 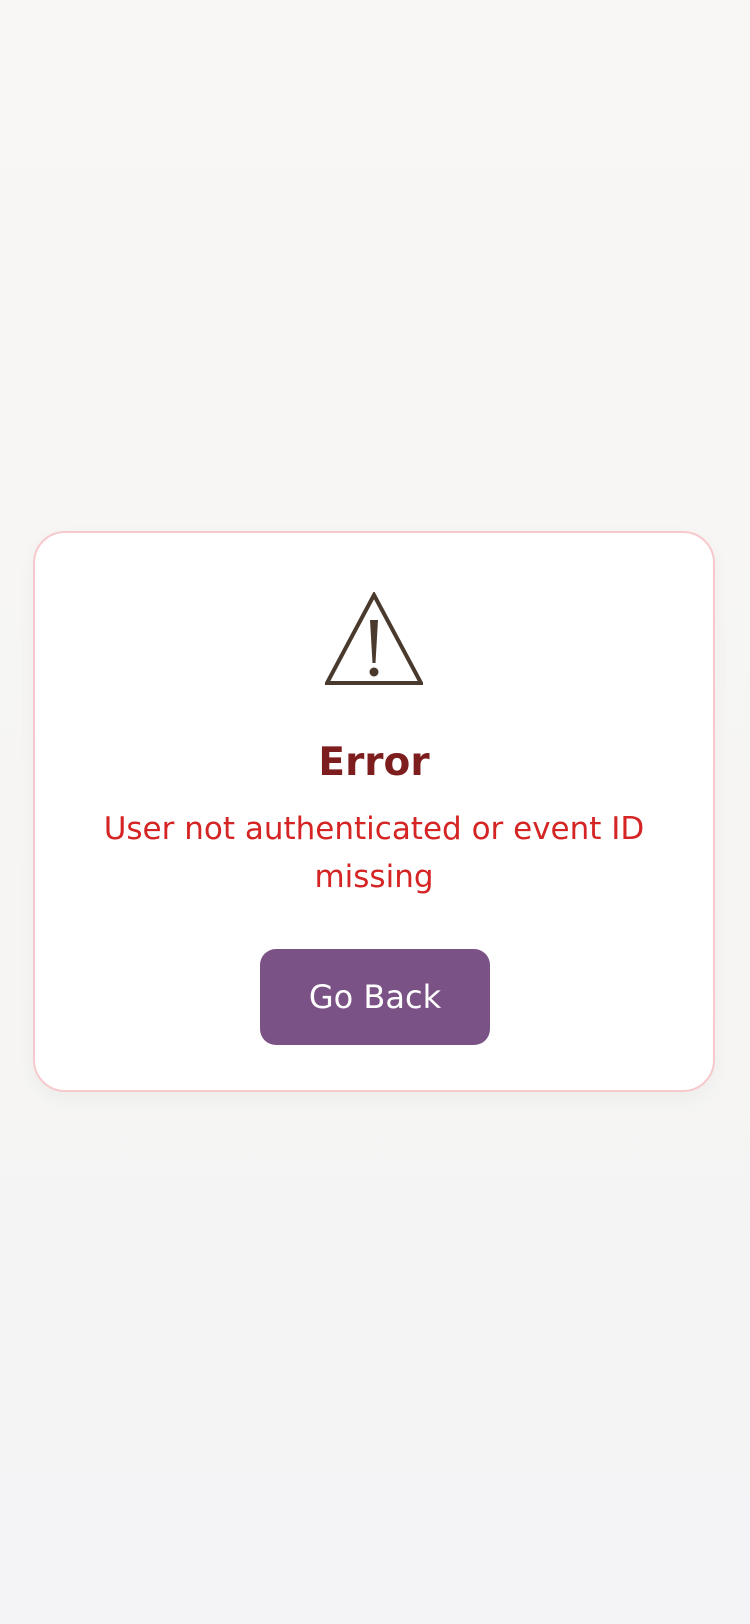 I want to click on go-back-button: Go Back, so click(x=375, y=997).